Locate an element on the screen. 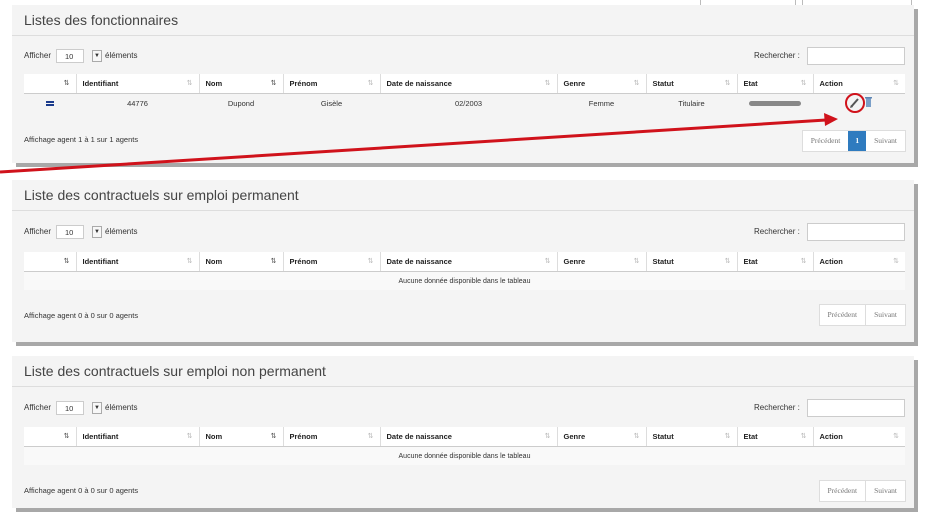  row-status-icon is located at coordinates (50, 103).